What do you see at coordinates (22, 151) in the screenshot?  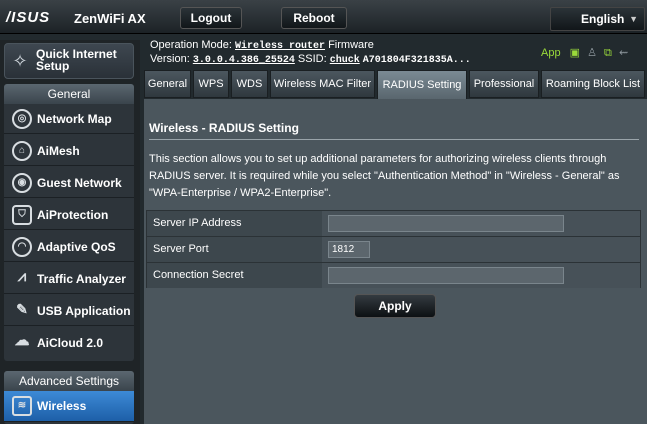 I see `aimesh-icon: ⌂` at bounding box center [22, 151].